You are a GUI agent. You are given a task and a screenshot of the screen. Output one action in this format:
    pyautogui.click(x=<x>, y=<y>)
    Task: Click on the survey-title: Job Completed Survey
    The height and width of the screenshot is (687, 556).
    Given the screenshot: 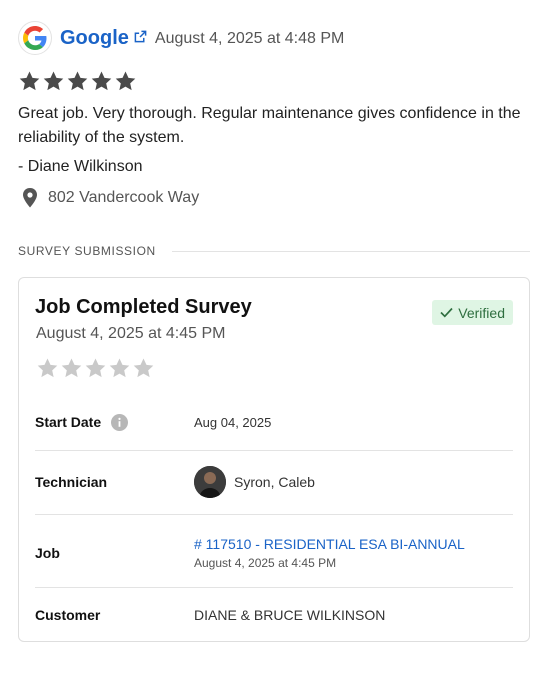 What is the action you would take?
    pyautogui.click(x=143, y=307)
    